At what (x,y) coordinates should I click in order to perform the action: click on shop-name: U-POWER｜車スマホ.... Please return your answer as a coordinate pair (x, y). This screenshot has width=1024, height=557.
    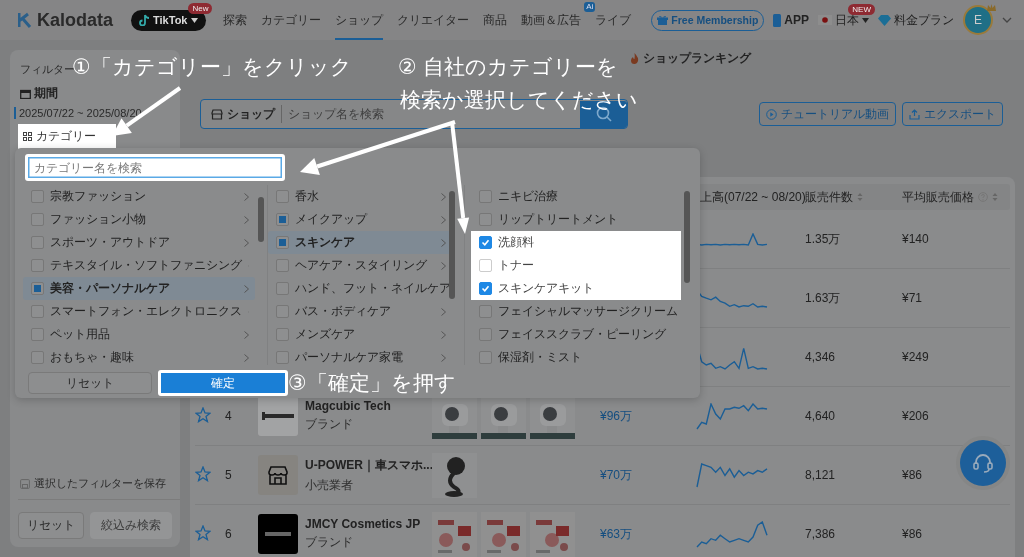
    Looking at the image, I should click on (369, 465).